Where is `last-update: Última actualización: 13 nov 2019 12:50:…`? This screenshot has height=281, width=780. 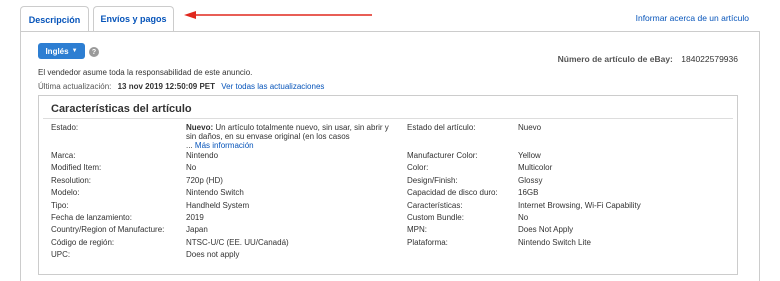 last-update: Última actualización: 13 nov 2019 12:50:… is located at coordinates (181, 86).